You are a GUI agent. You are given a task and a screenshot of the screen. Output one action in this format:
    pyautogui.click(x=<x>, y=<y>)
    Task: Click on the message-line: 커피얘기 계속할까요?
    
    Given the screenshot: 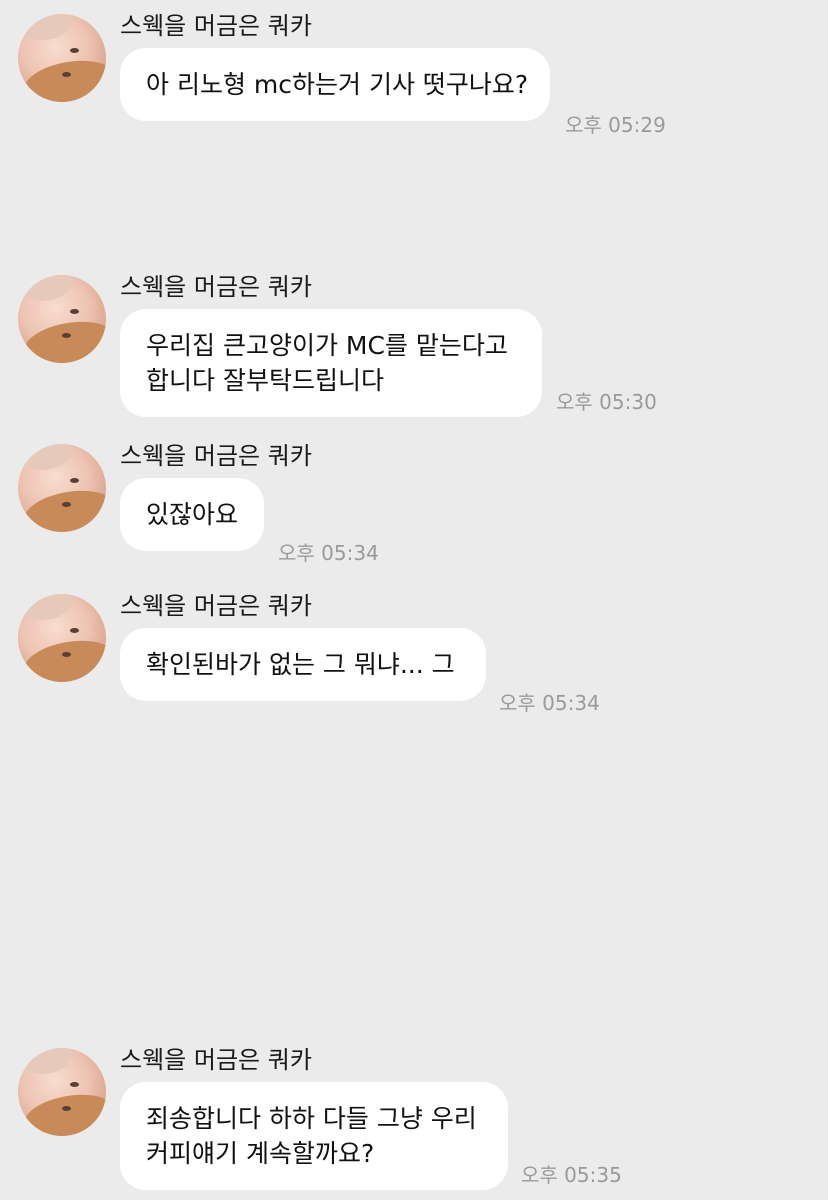 What is the action you would take?
    pyautogui.click(x=260, y=1153)
    